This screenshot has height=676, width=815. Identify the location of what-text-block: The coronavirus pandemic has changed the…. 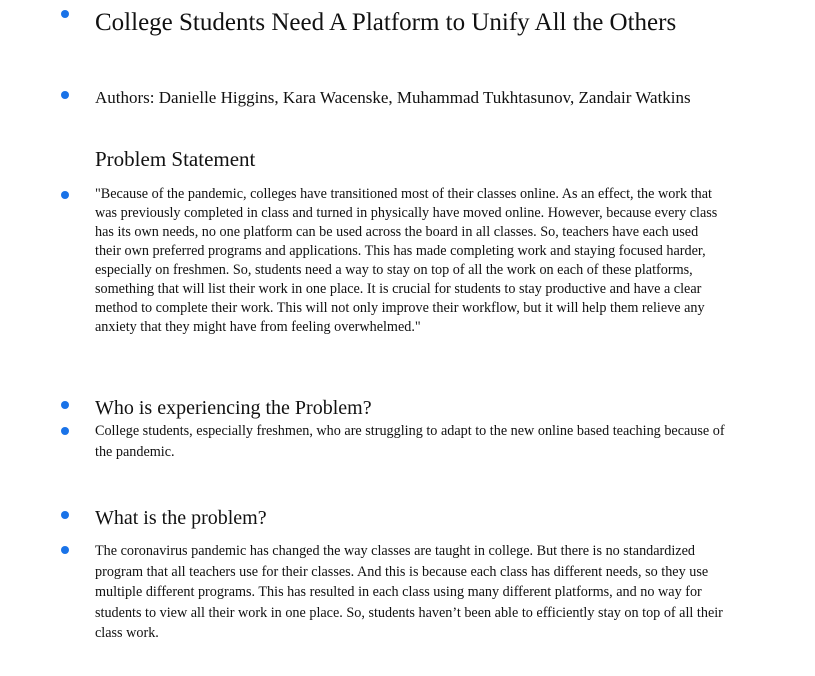
(410, 592).